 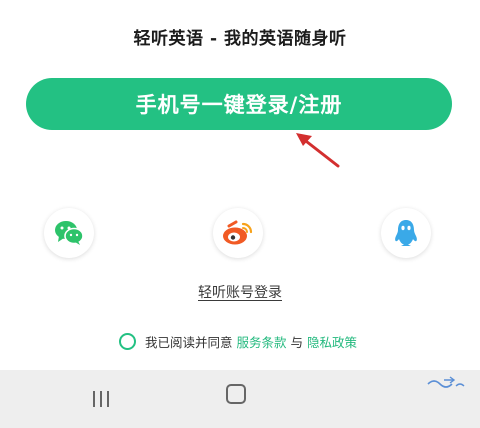 I want to click on qq-login-button, so click(x=406, y=233).